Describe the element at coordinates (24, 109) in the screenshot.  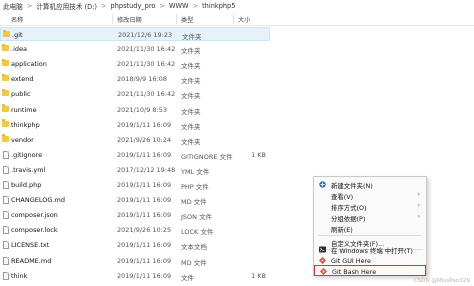
I see `file-name: runtime` at that location.